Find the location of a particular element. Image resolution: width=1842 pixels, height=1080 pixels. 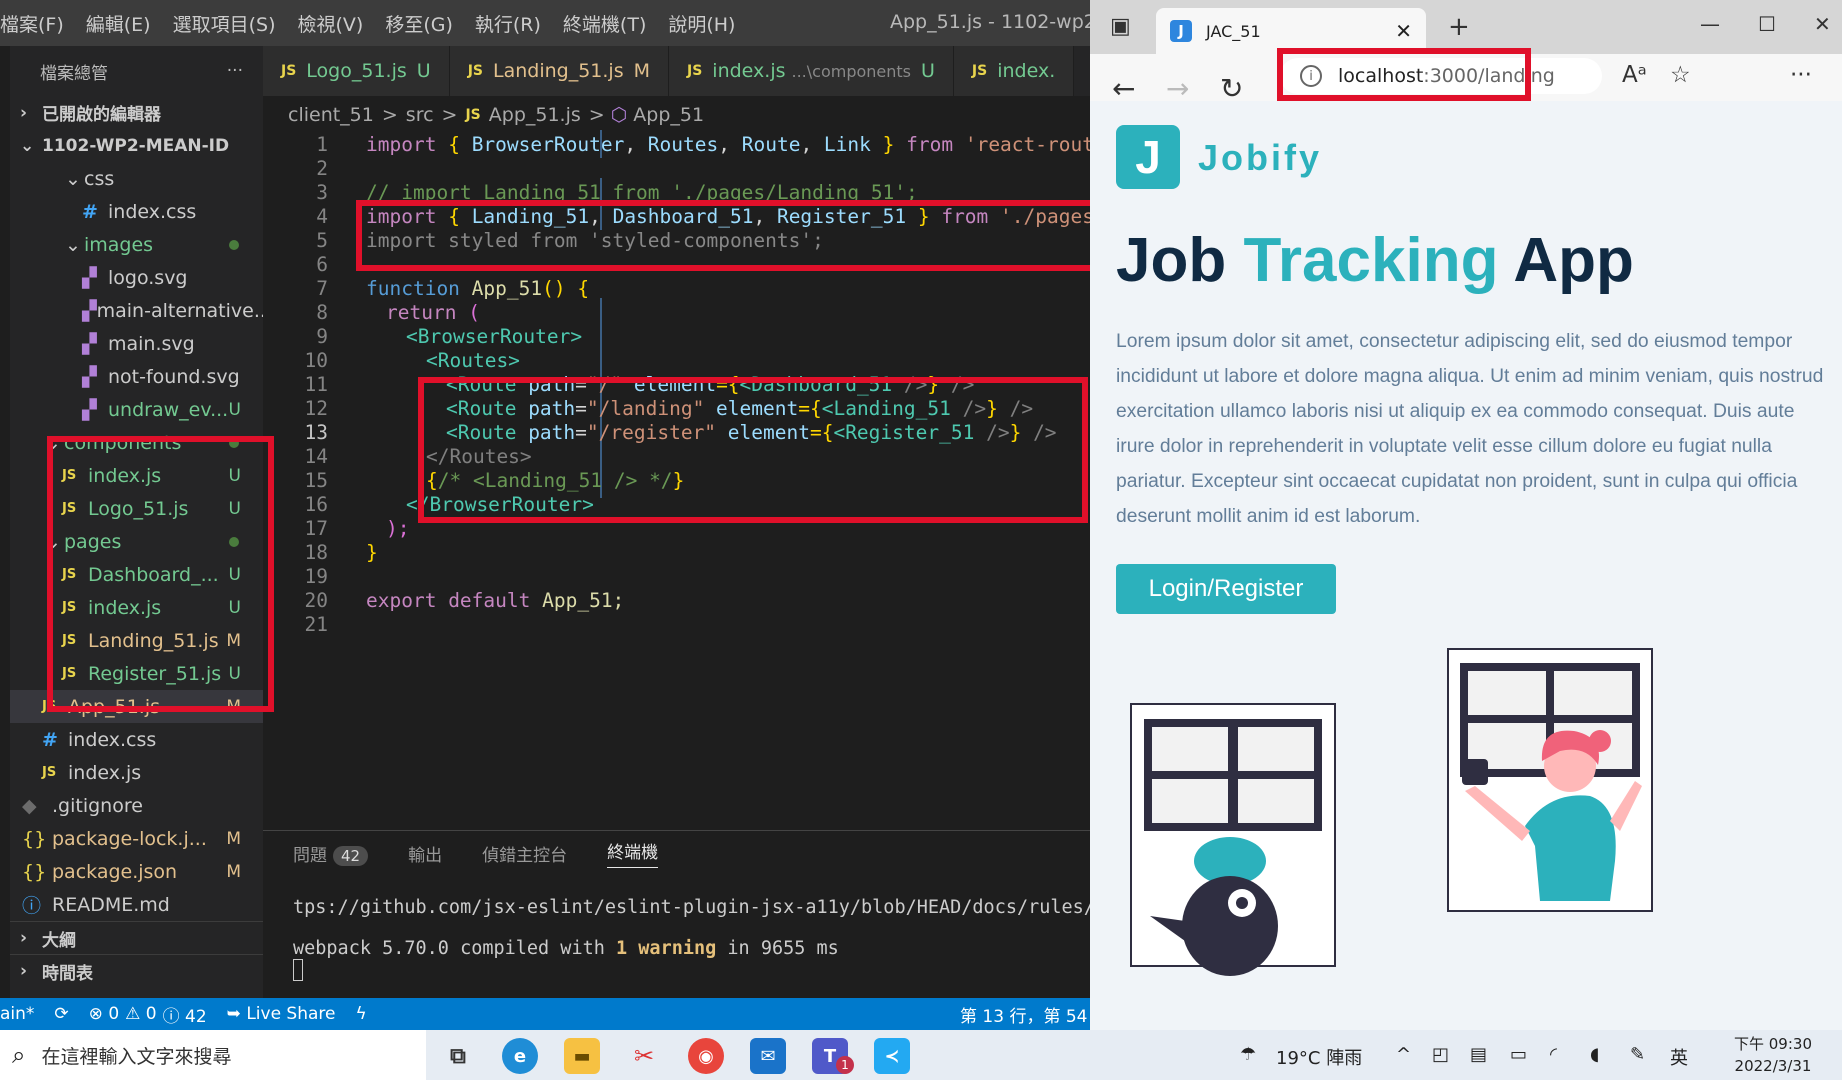

tab-actions-icon: ▣ is located at coordinates (1120, 26).